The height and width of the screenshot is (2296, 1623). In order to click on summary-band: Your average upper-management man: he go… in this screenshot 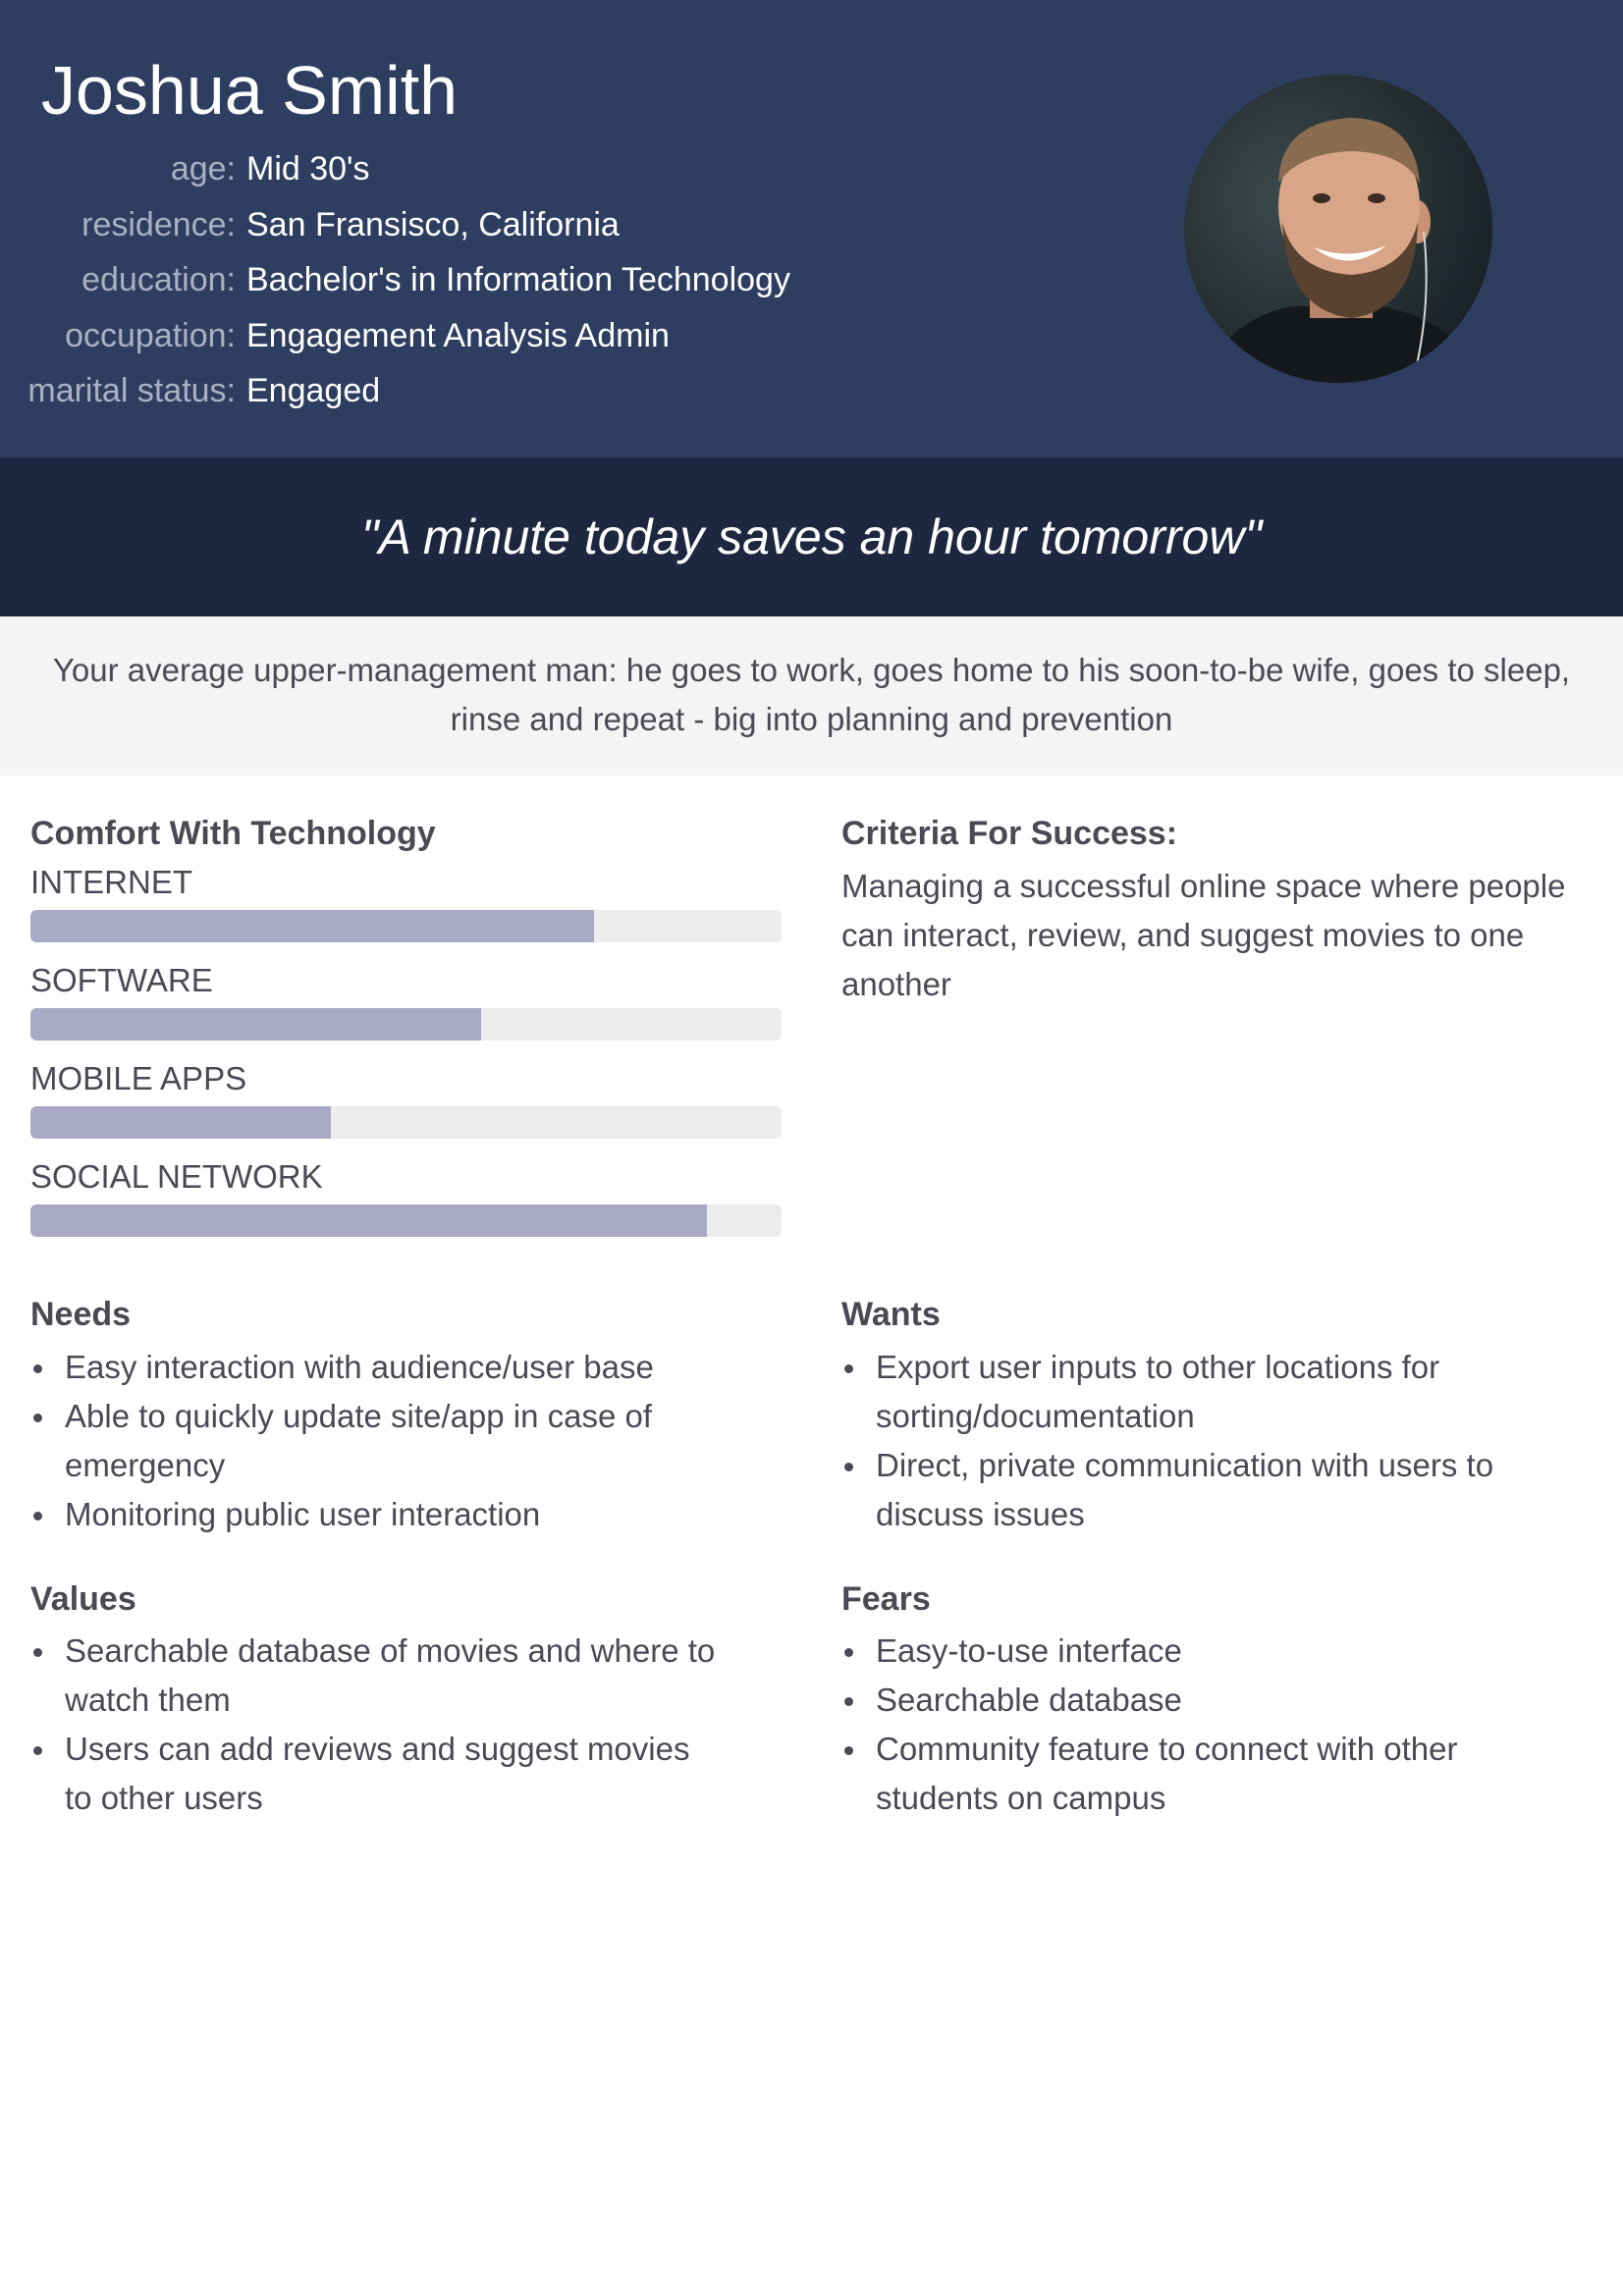, I will do `click(811, 695)`.